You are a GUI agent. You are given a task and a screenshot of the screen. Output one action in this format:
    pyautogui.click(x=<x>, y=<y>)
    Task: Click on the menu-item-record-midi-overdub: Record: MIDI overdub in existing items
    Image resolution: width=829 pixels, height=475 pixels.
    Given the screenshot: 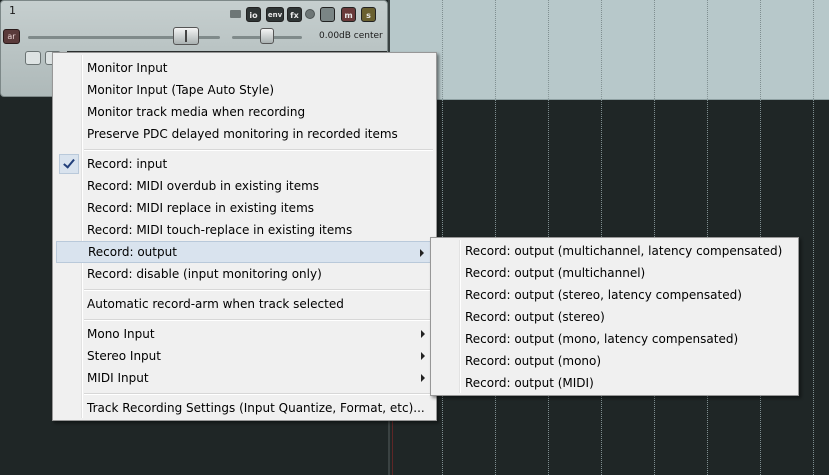 What is the action you would take?
    pyautogui.click(x=244, y=186)
    